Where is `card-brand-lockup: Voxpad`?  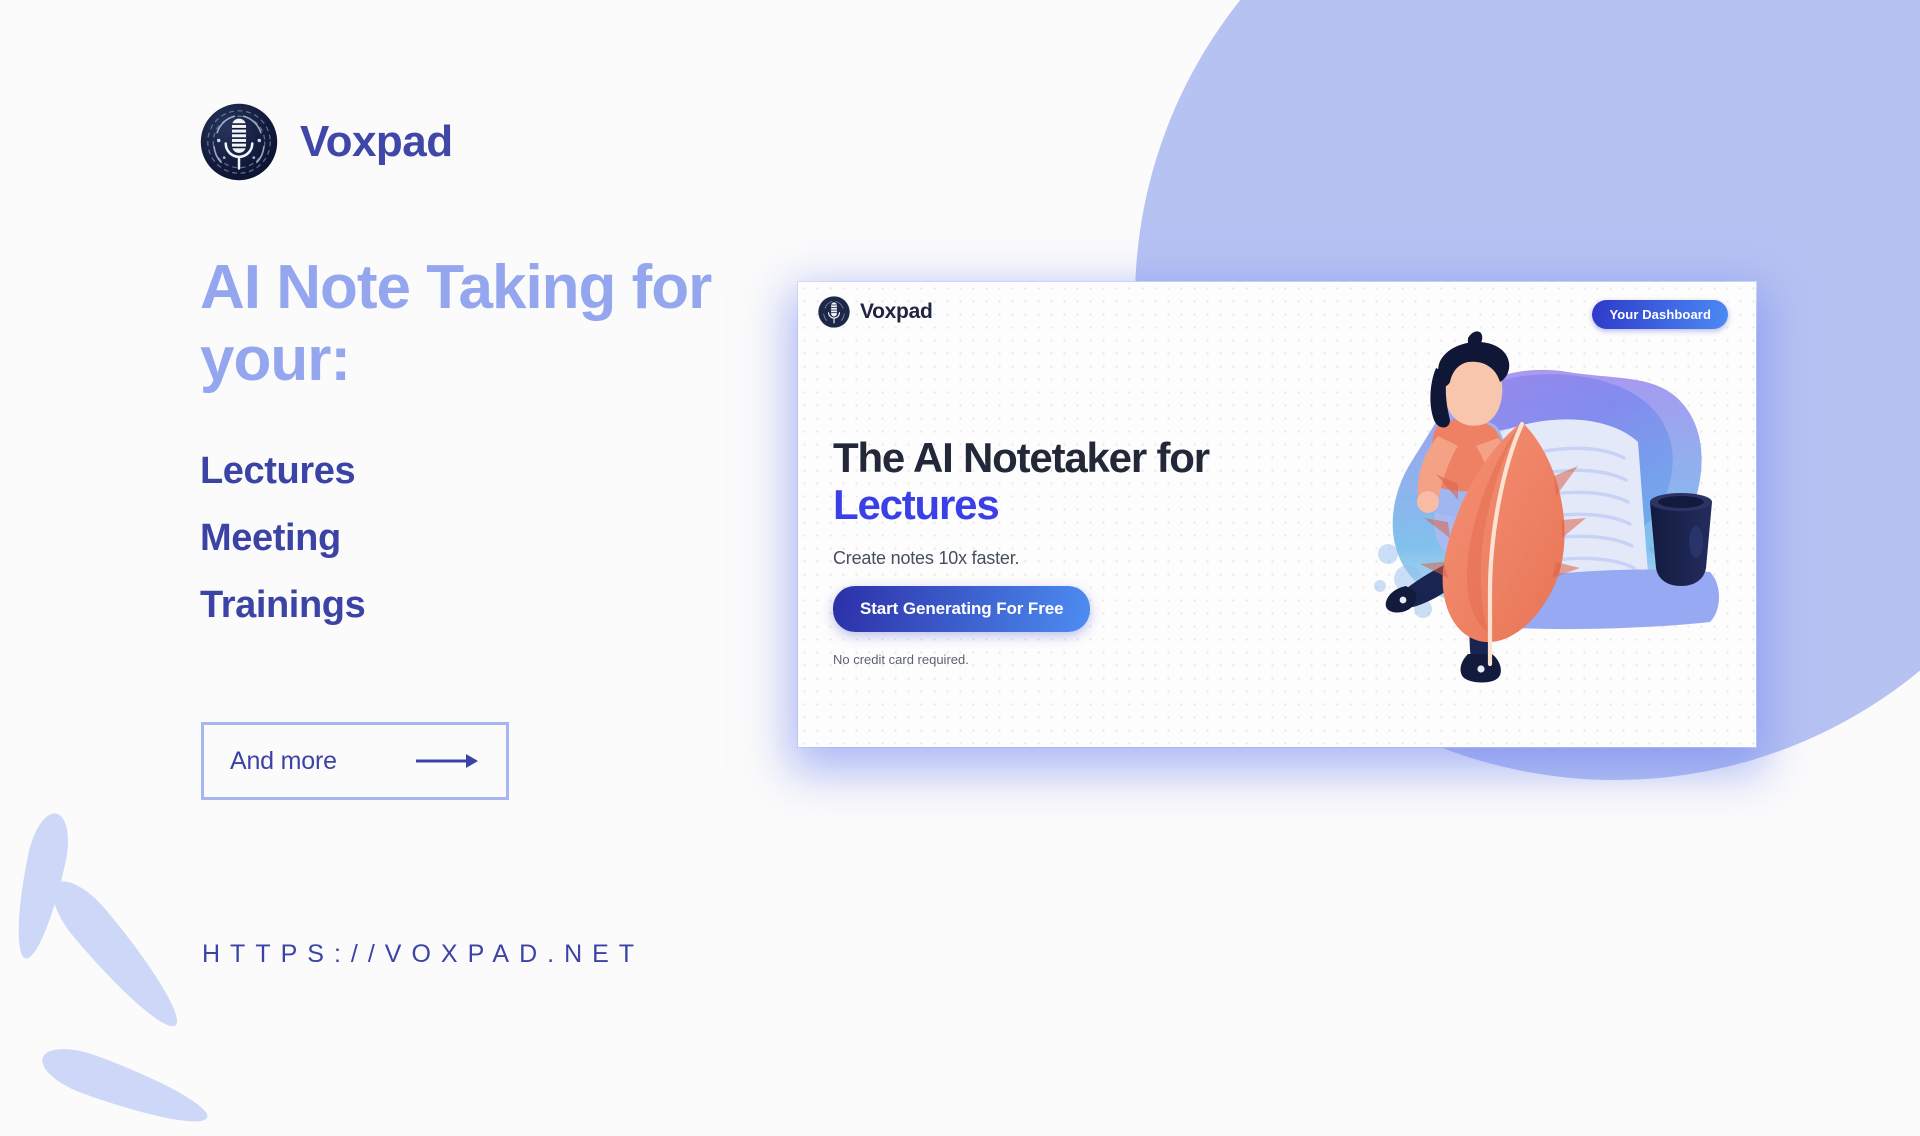 card-brand-lockup: Voxpad is located at coordinates (875, 312).